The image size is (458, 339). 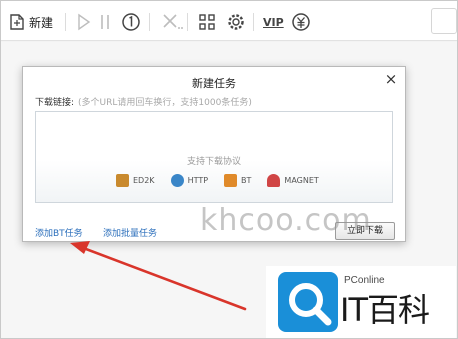 I want to click on info-button, so click(x=131, y=22).